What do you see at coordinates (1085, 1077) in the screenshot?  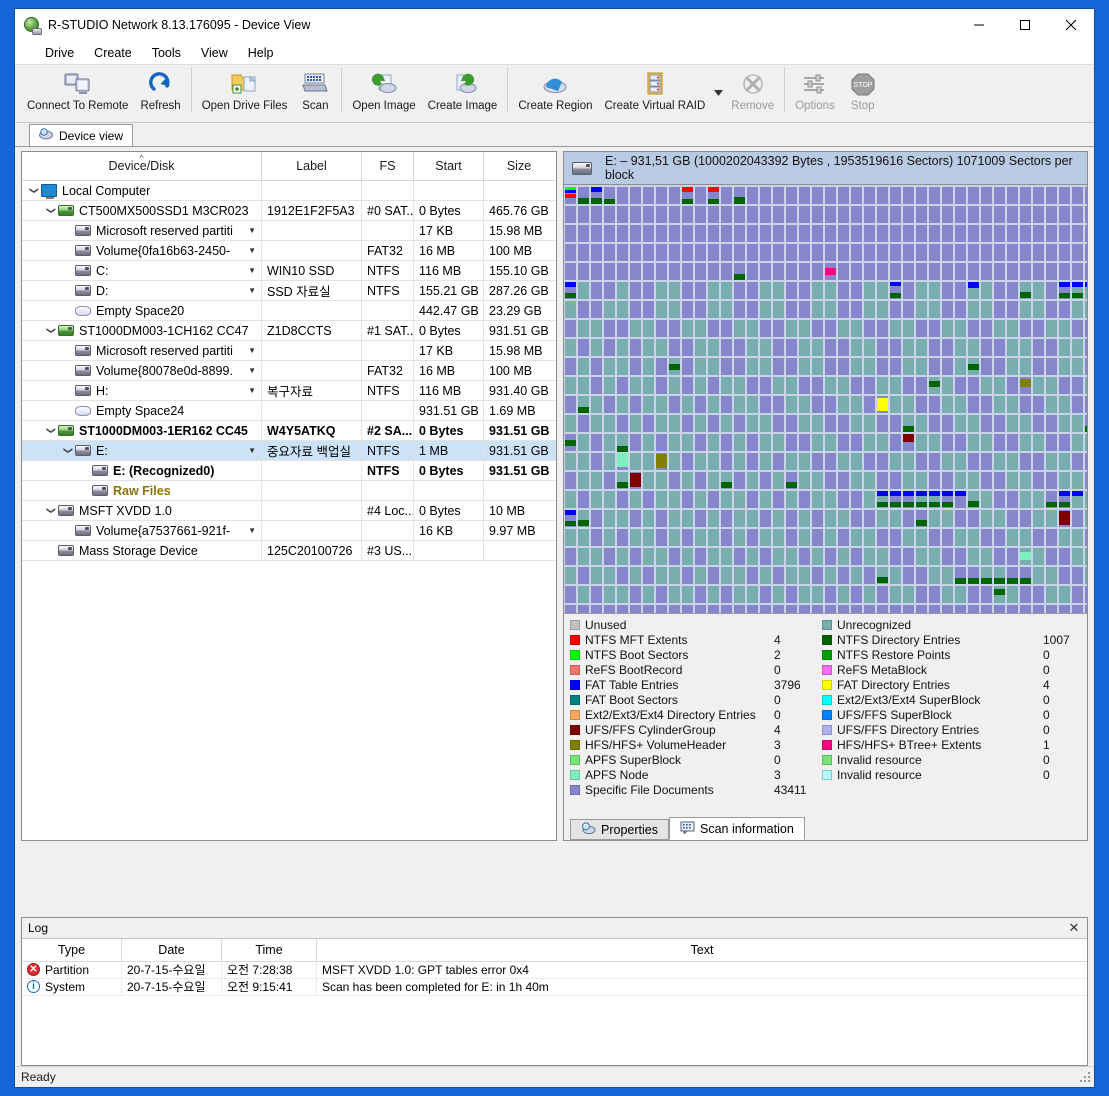 I see `resize-grip` at bounding box center [1085, 1077].